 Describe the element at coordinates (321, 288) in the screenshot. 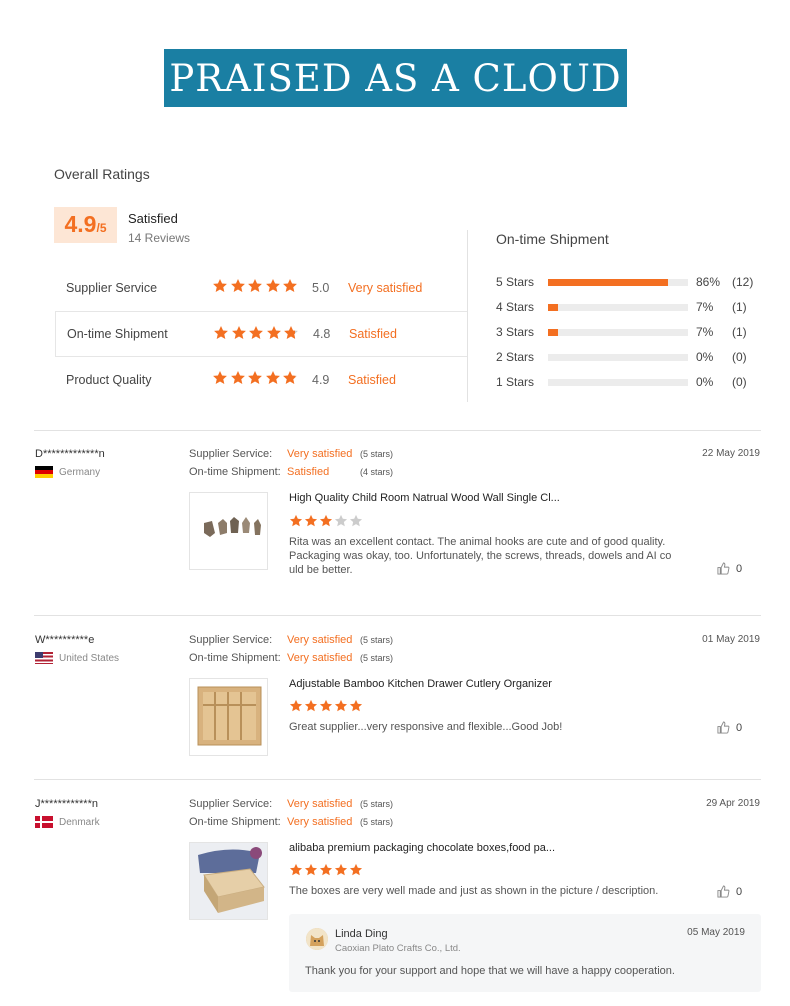

I see `metric-value: 5.0` at that location.